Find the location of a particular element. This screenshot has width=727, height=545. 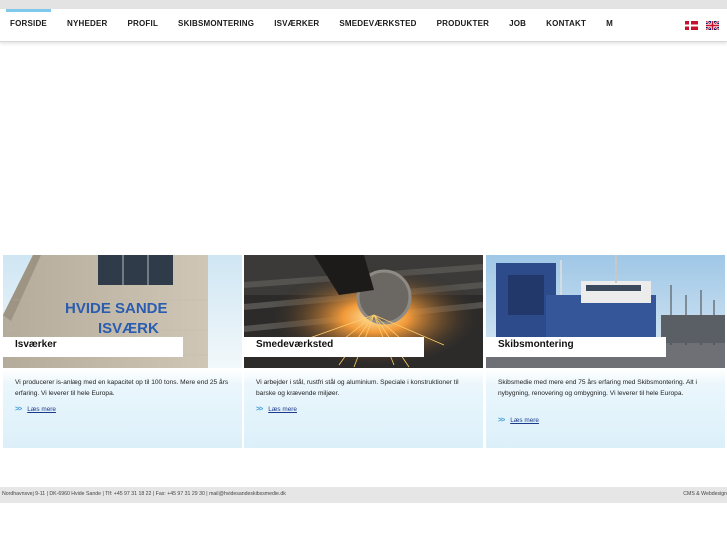

nav-item-profil: PROFIL is located at coordinates (143, 25).